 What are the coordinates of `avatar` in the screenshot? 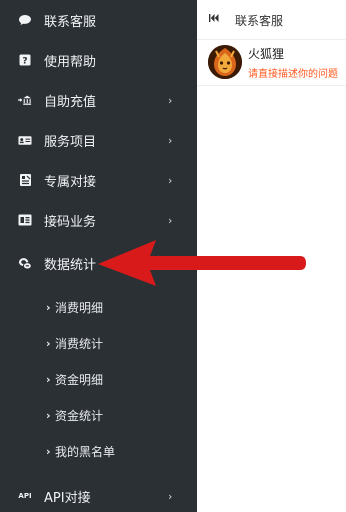 It's located at (225, 62).